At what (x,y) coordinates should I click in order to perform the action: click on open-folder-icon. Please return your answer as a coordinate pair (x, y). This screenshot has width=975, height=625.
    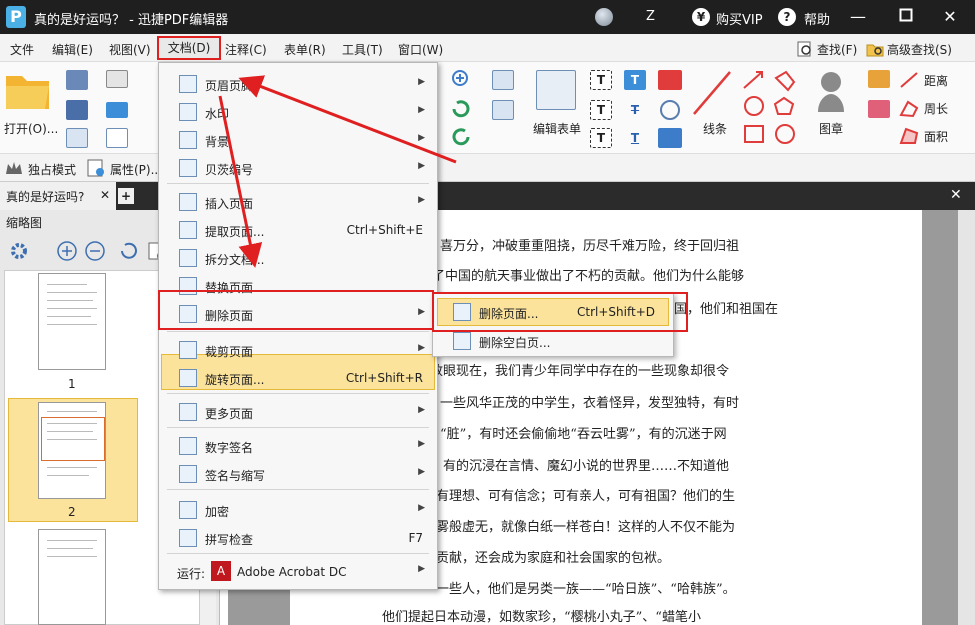
    Looking at the image, I should click on (28, 91).